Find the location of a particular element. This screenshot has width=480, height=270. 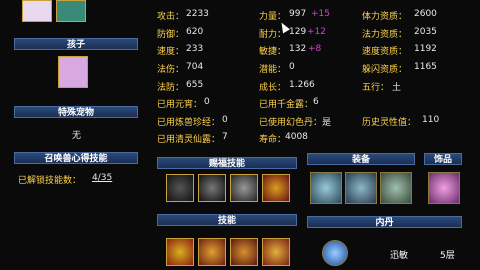

inner-core-header: 内丹 is located at coordinates (384, 222).